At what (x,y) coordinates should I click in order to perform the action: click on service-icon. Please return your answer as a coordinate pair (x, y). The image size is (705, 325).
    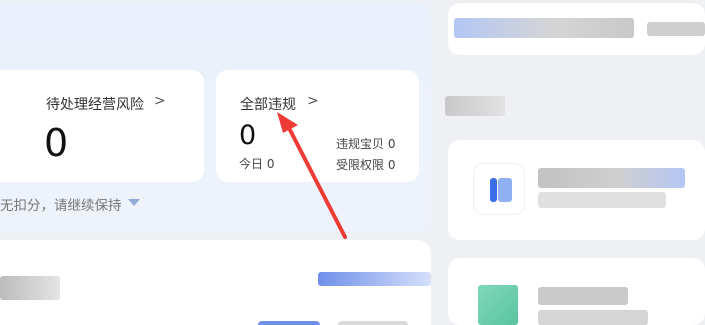
    Looking at the image, I should click on (498, 305).